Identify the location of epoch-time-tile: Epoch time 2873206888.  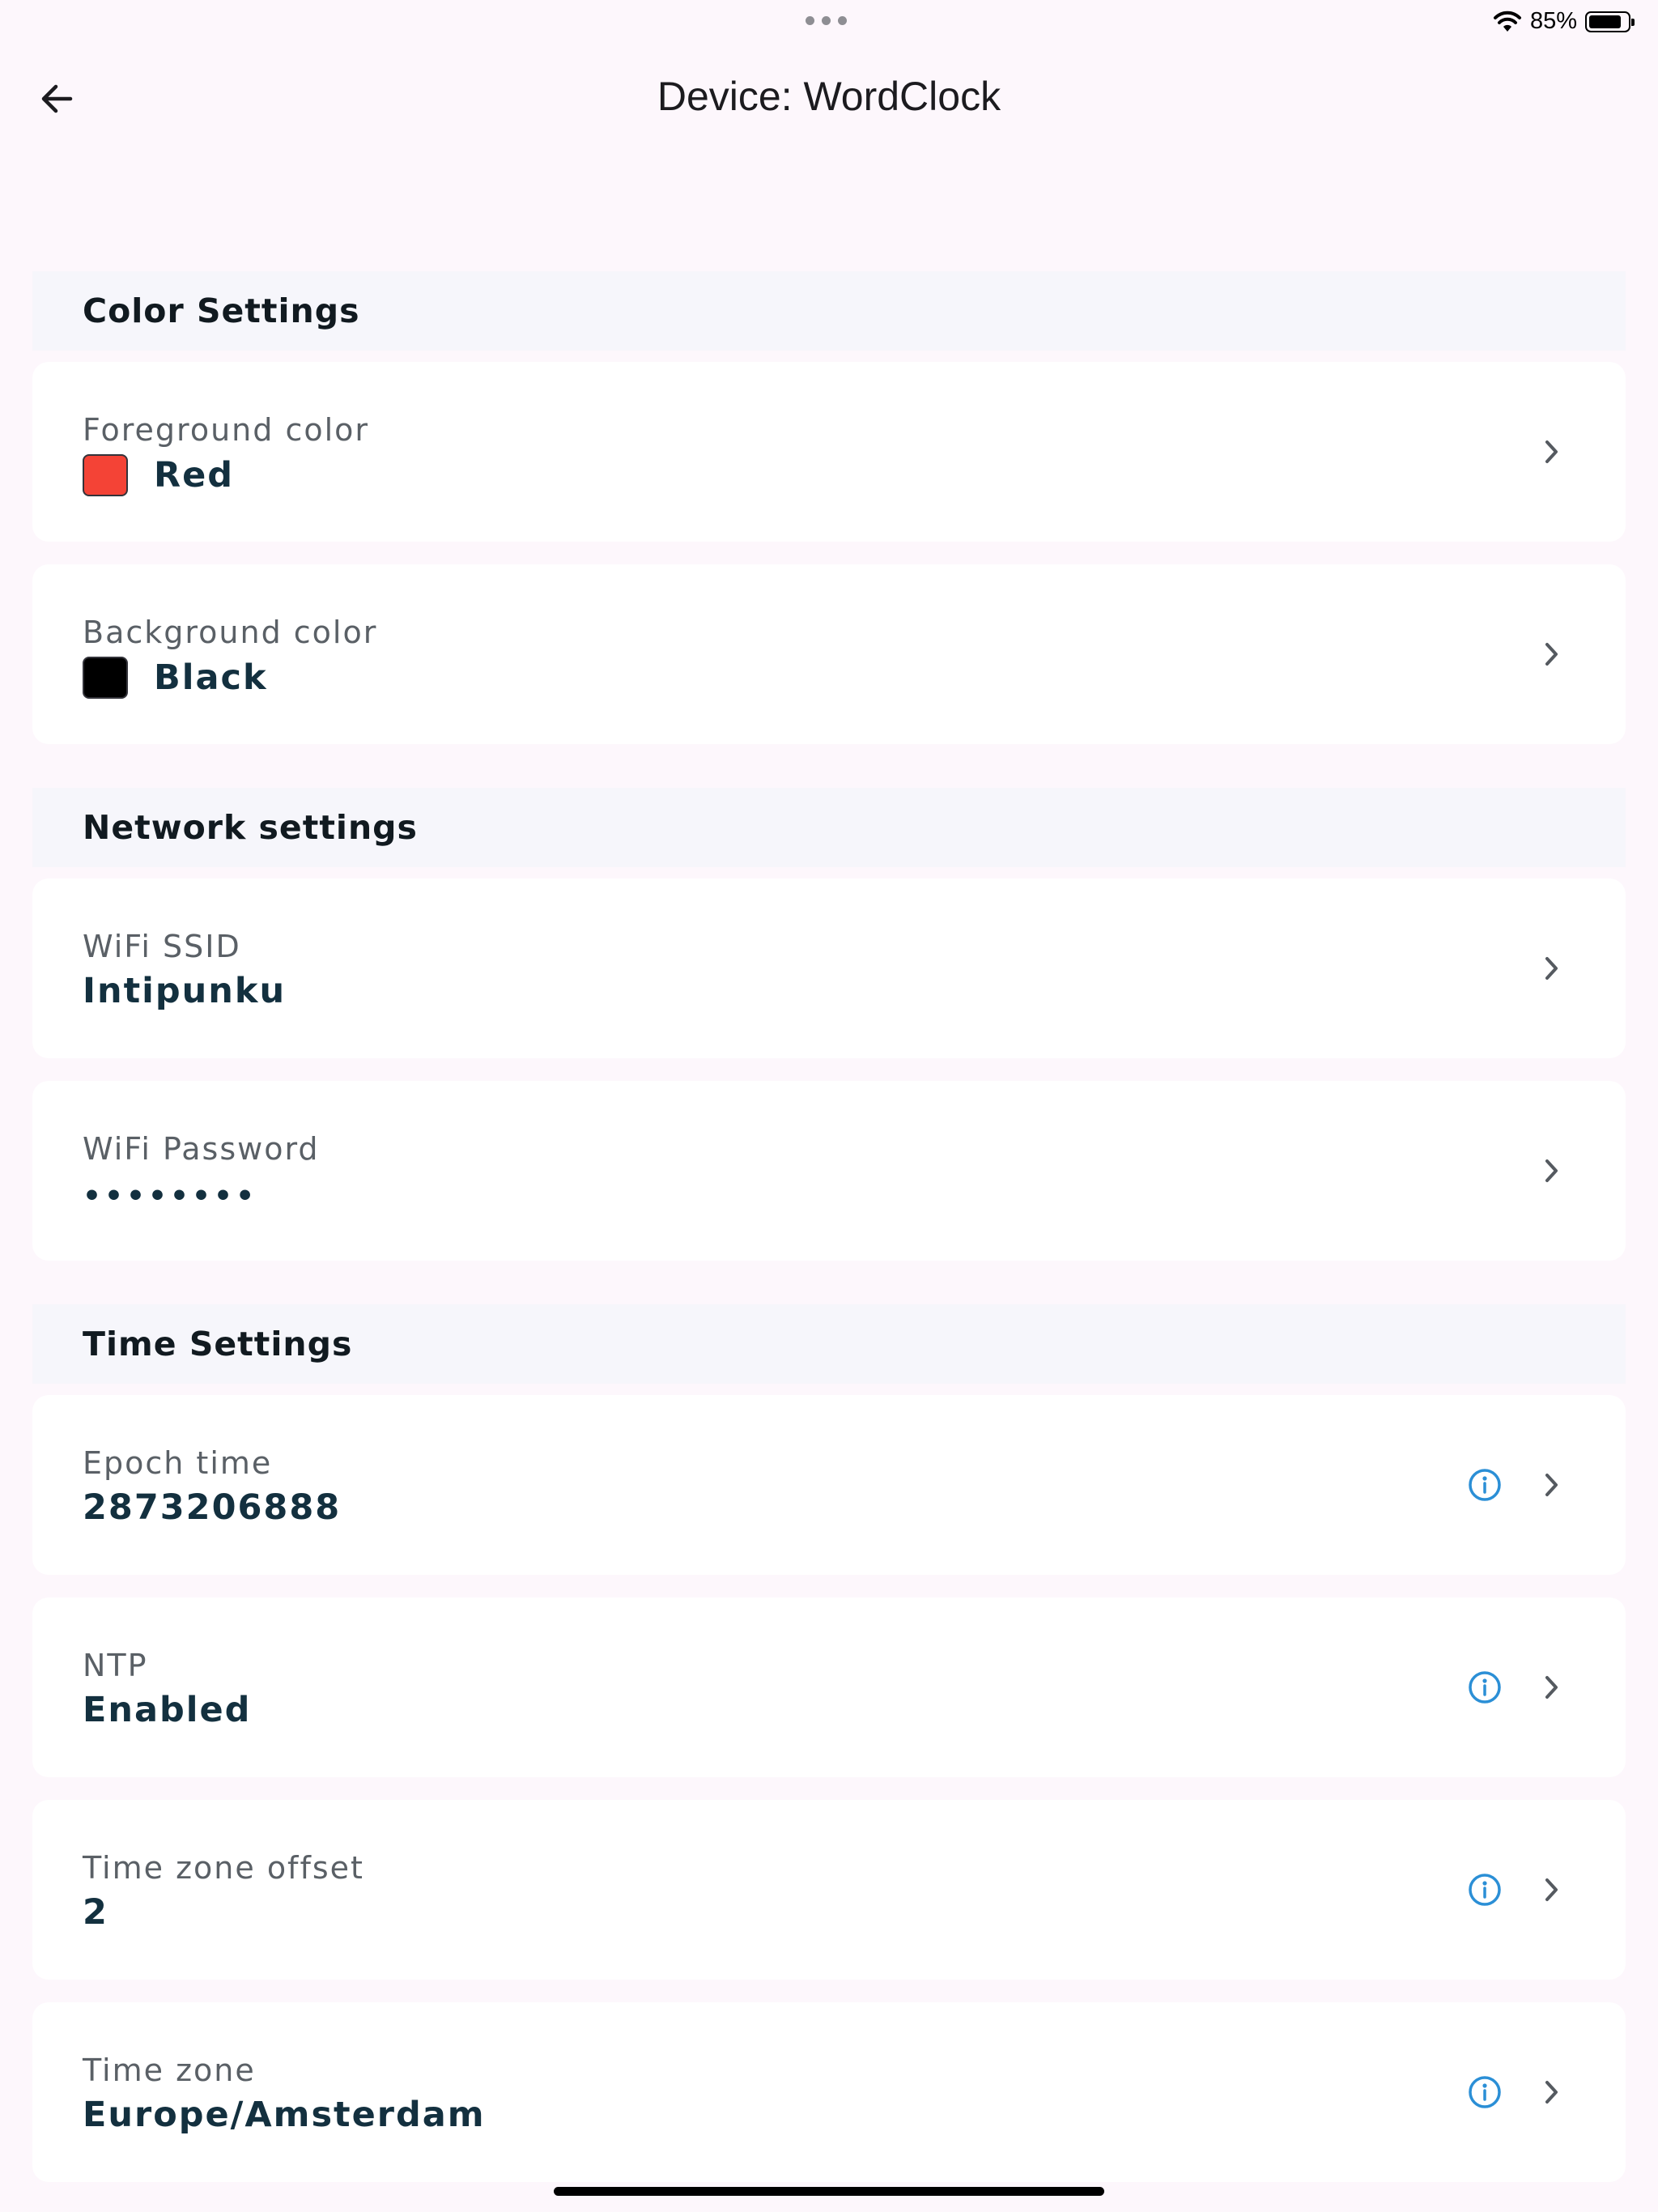
(829, 1485).